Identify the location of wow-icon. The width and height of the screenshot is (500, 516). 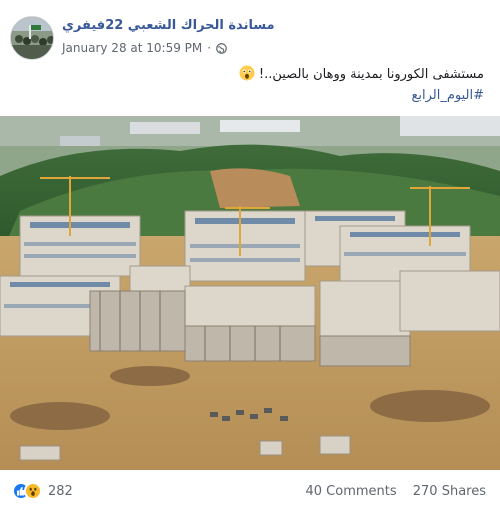
(33, 491).